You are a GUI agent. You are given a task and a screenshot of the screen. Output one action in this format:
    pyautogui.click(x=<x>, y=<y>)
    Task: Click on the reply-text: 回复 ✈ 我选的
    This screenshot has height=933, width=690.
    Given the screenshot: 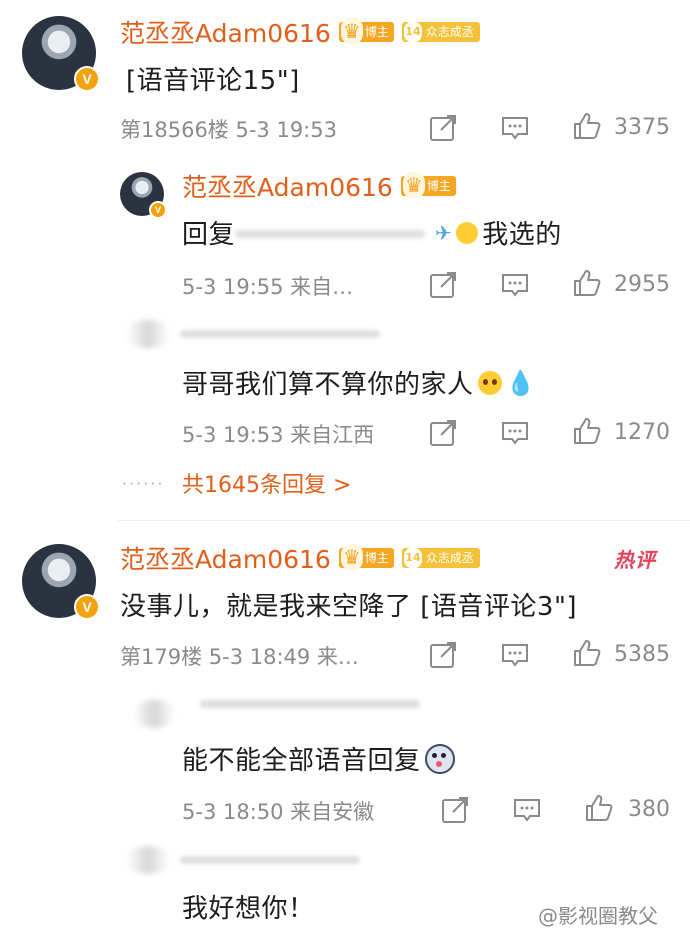 What is the action you would take?
    pyautogui.click(x=372, y=232)
    